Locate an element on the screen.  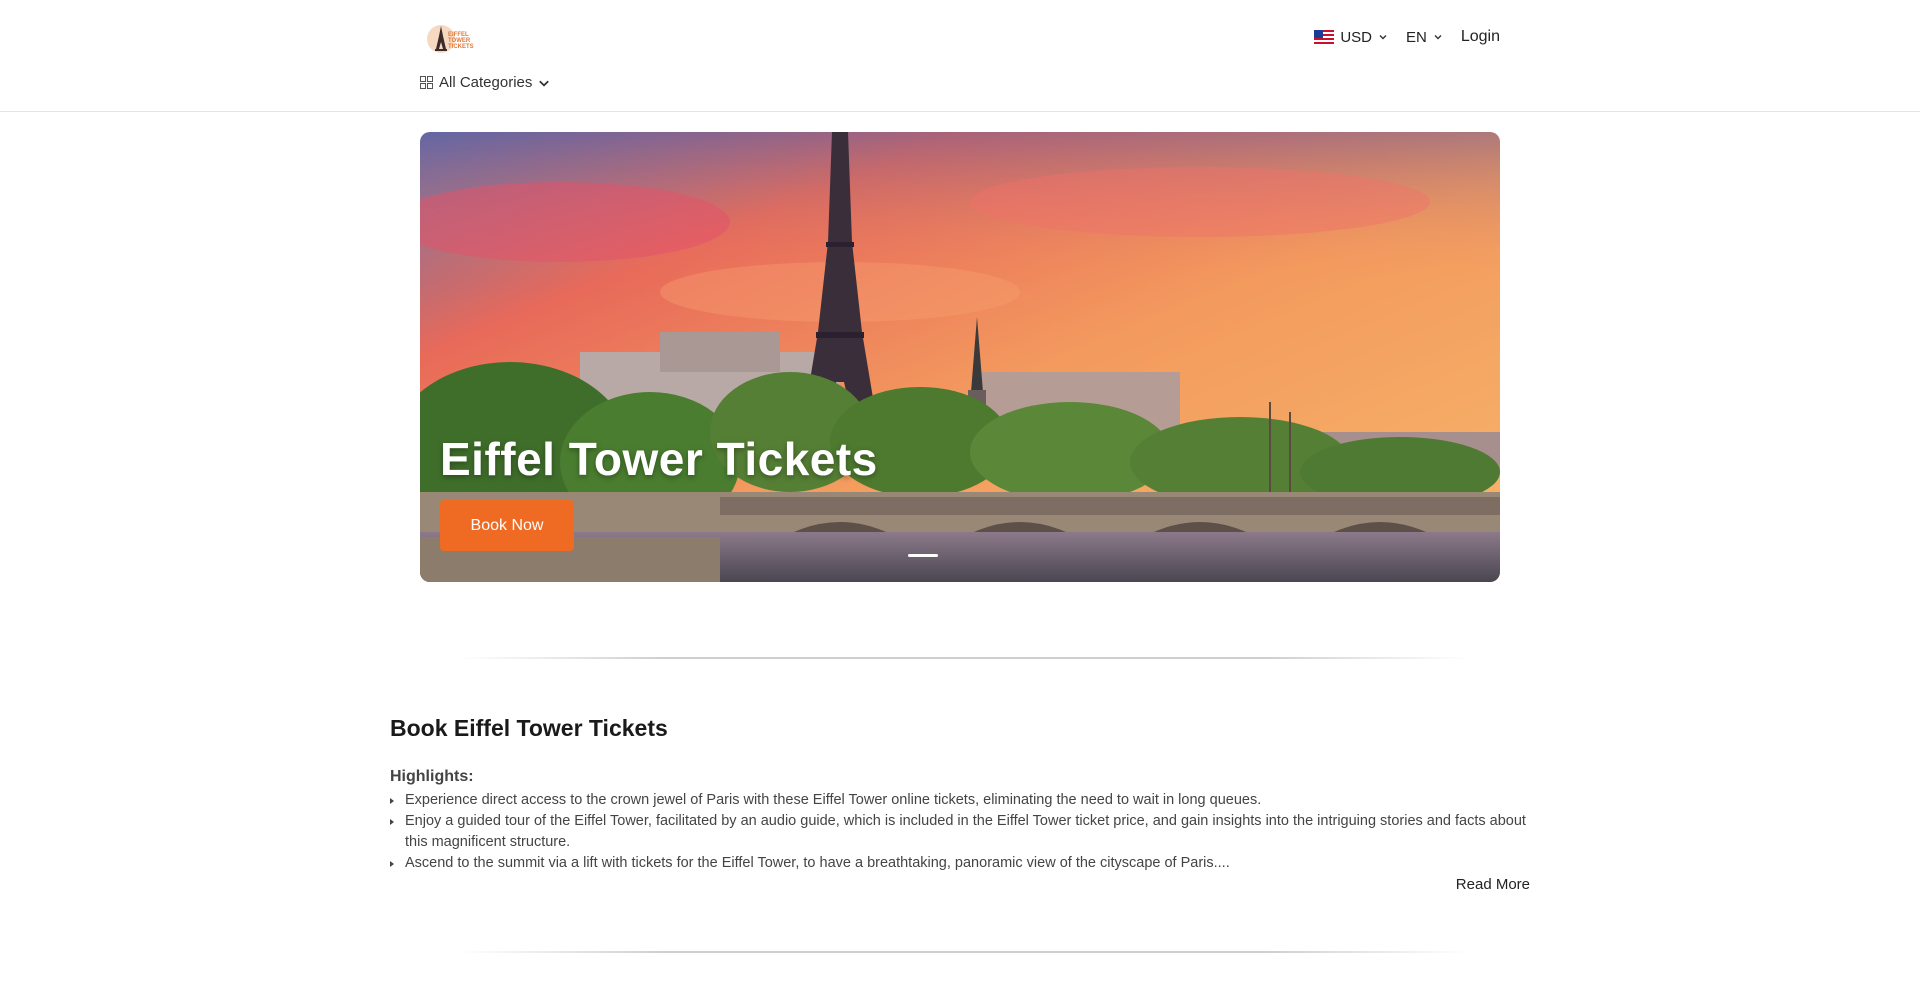
svg-text: TICKETS is located at coordinates (461, 47).